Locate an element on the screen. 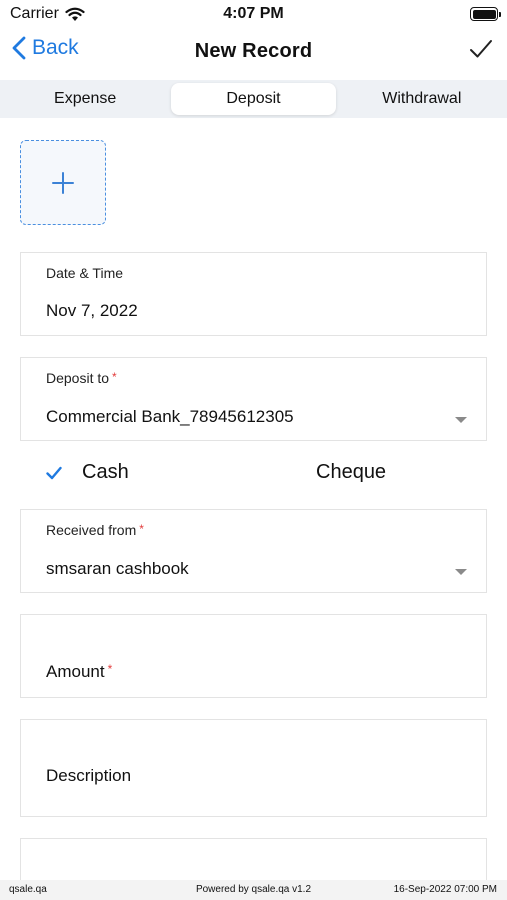 The width and height of the screenshot is (507, 900). amount-label-text: Amount is located at coordinates (75, 671).